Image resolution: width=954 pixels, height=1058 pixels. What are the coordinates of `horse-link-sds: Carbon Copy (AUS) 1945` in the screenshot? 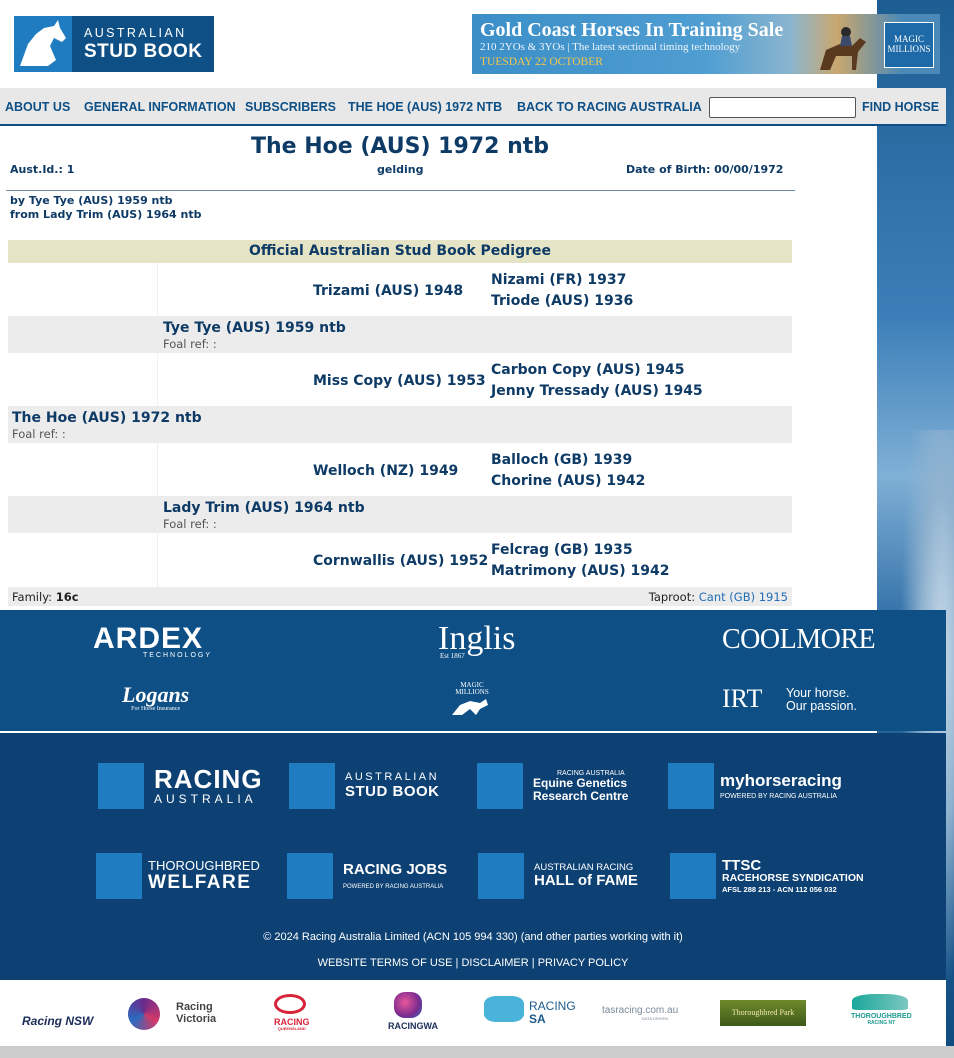 It's located at (588, 370).